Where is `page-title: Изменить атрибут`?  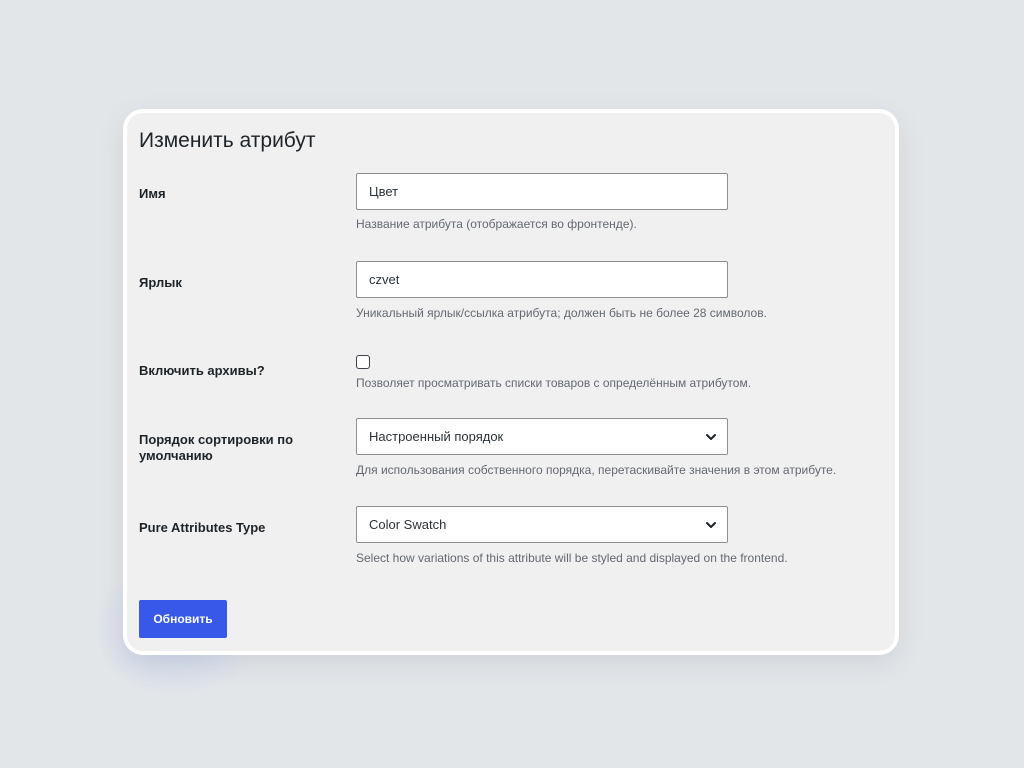
page-title: Изменить атрибут is located at coordinates (227, 140).